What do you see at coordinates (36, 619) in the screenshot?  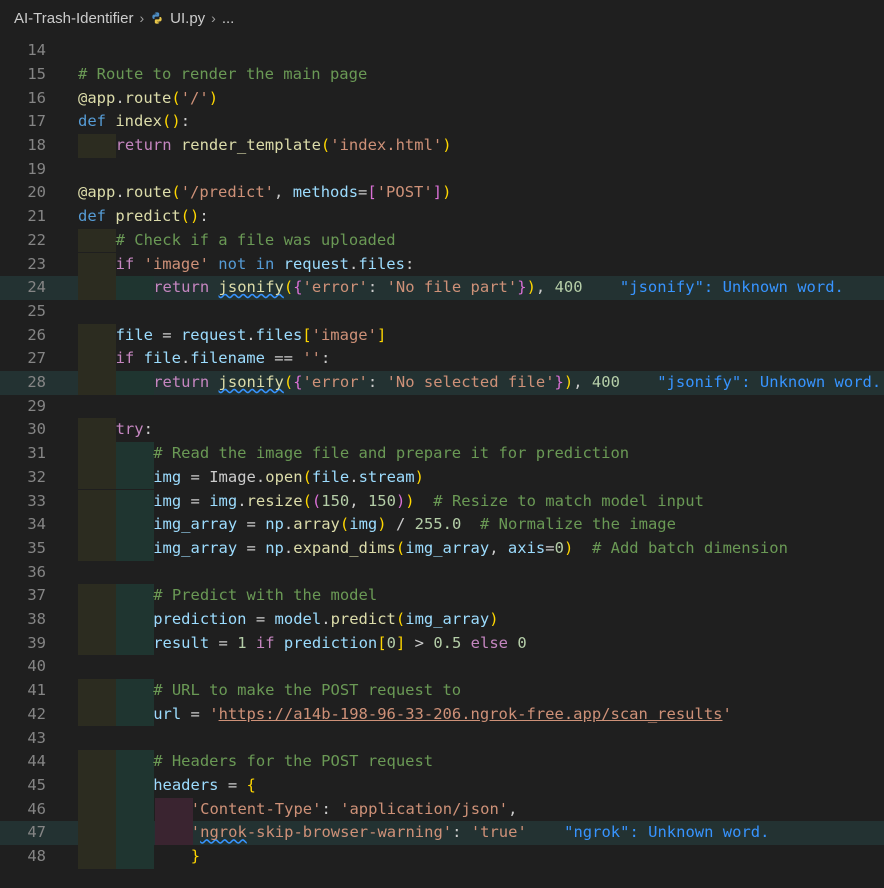 I see `line-number: 38` at bounding box center [36, 619].